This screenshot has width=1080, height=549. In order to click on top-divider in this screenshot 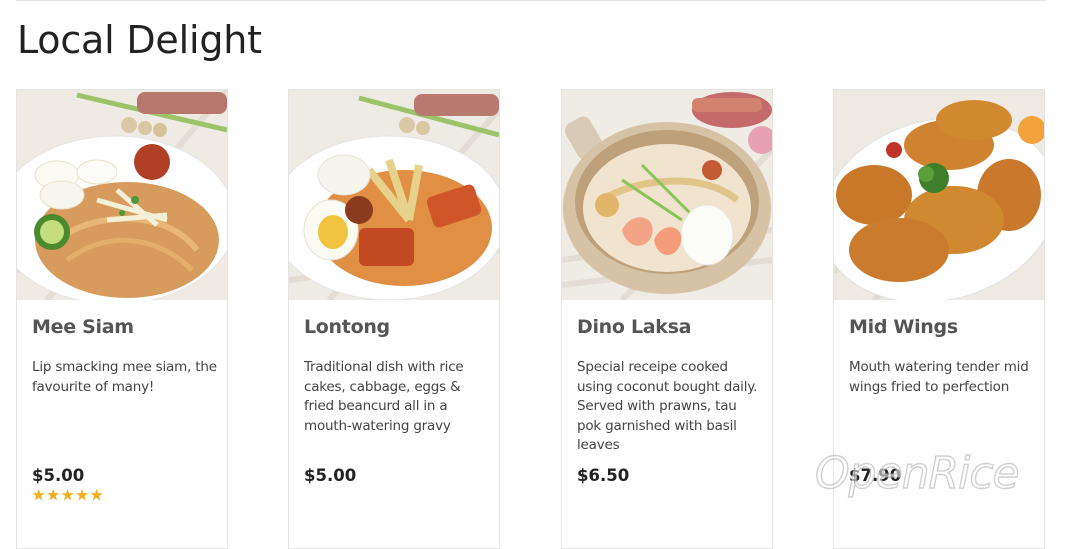, I will do `click(531, 0)`.